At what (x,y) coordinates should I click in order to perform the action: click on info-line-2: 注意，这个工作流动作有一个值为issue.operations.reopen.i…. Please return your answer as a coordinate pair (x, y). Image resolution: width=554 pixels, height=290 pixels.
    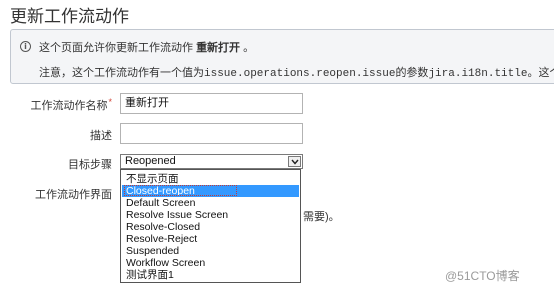
    Looking at the image, I should click on (296, 72).